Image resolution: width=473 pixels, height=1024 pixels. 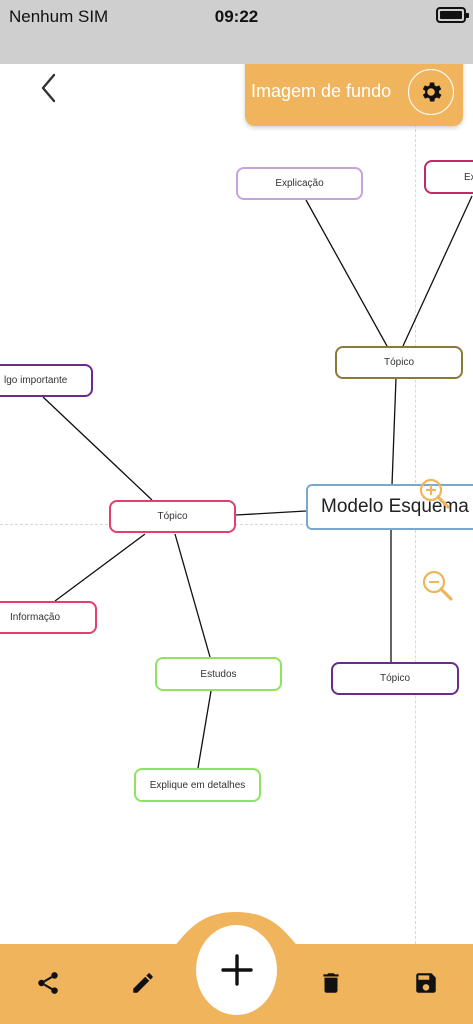 I want to click on zoom-out-icon, so click(x=437, y=585).